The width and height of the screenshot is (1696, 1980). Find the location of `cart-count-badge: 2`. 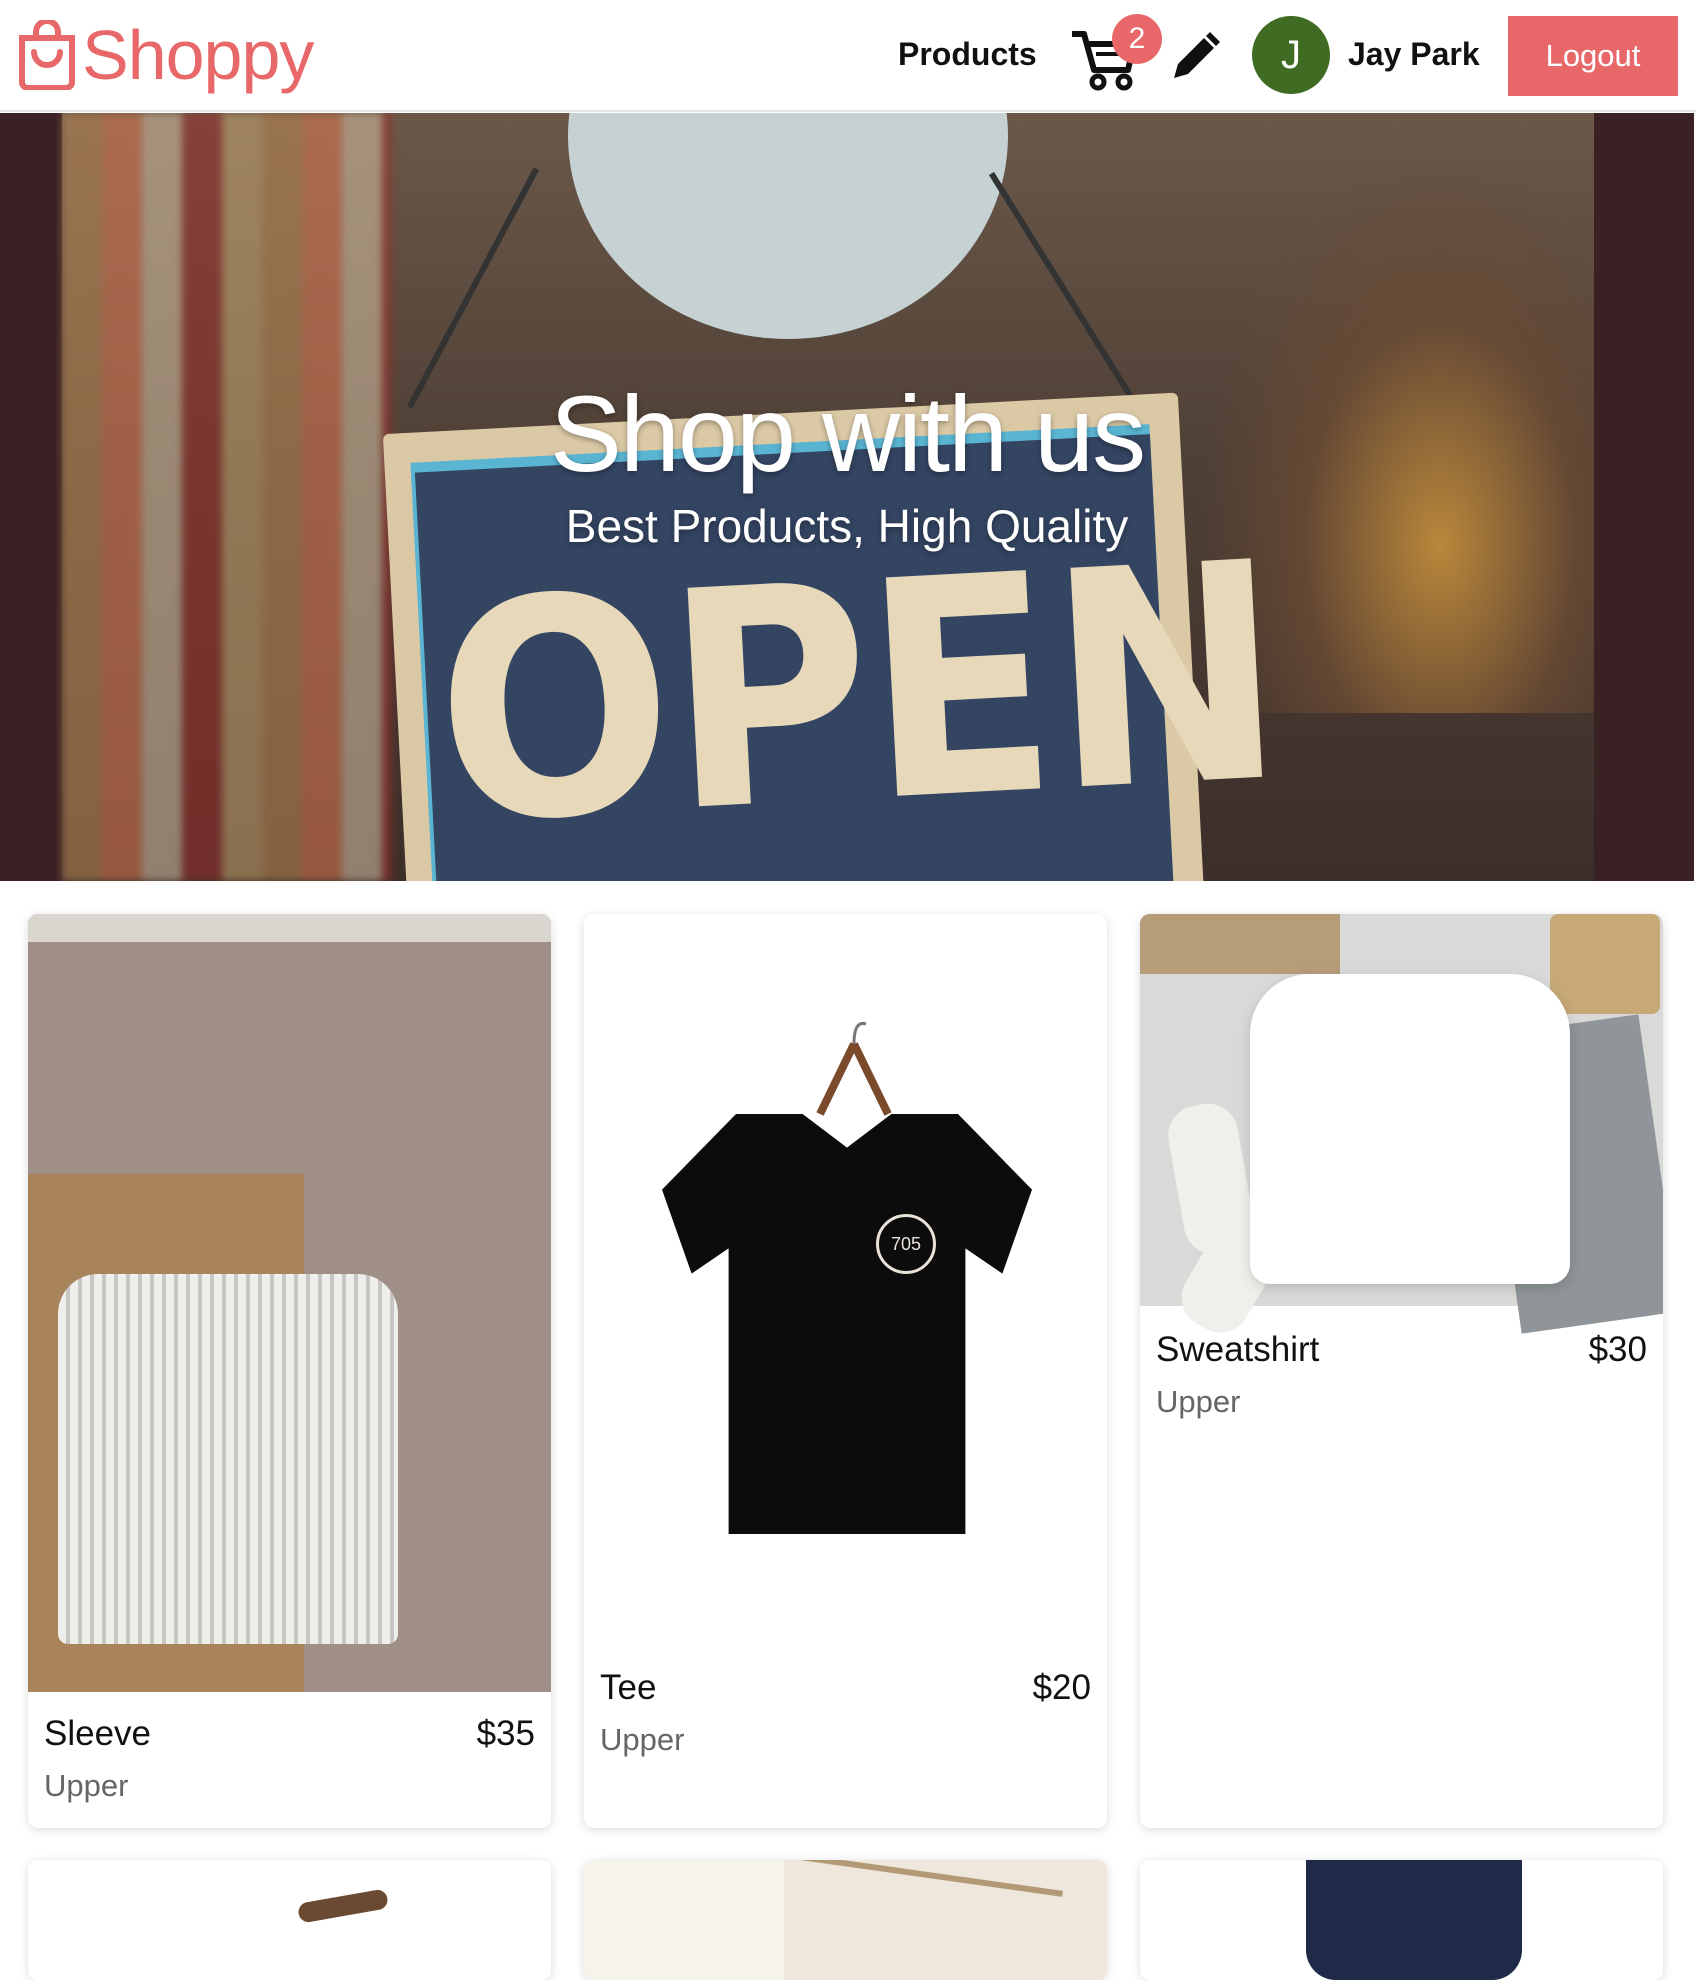

cart-count-badge: 2 is located at coordinates (1137, 39).